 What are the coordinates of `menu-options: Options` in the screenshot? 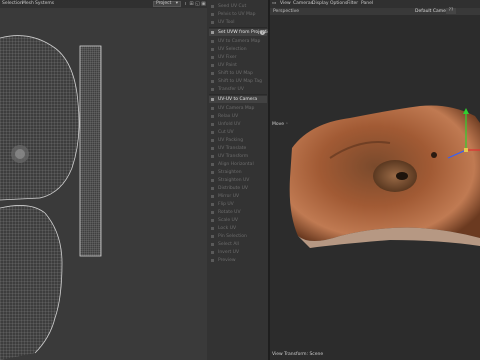 It's located at (338, 3).